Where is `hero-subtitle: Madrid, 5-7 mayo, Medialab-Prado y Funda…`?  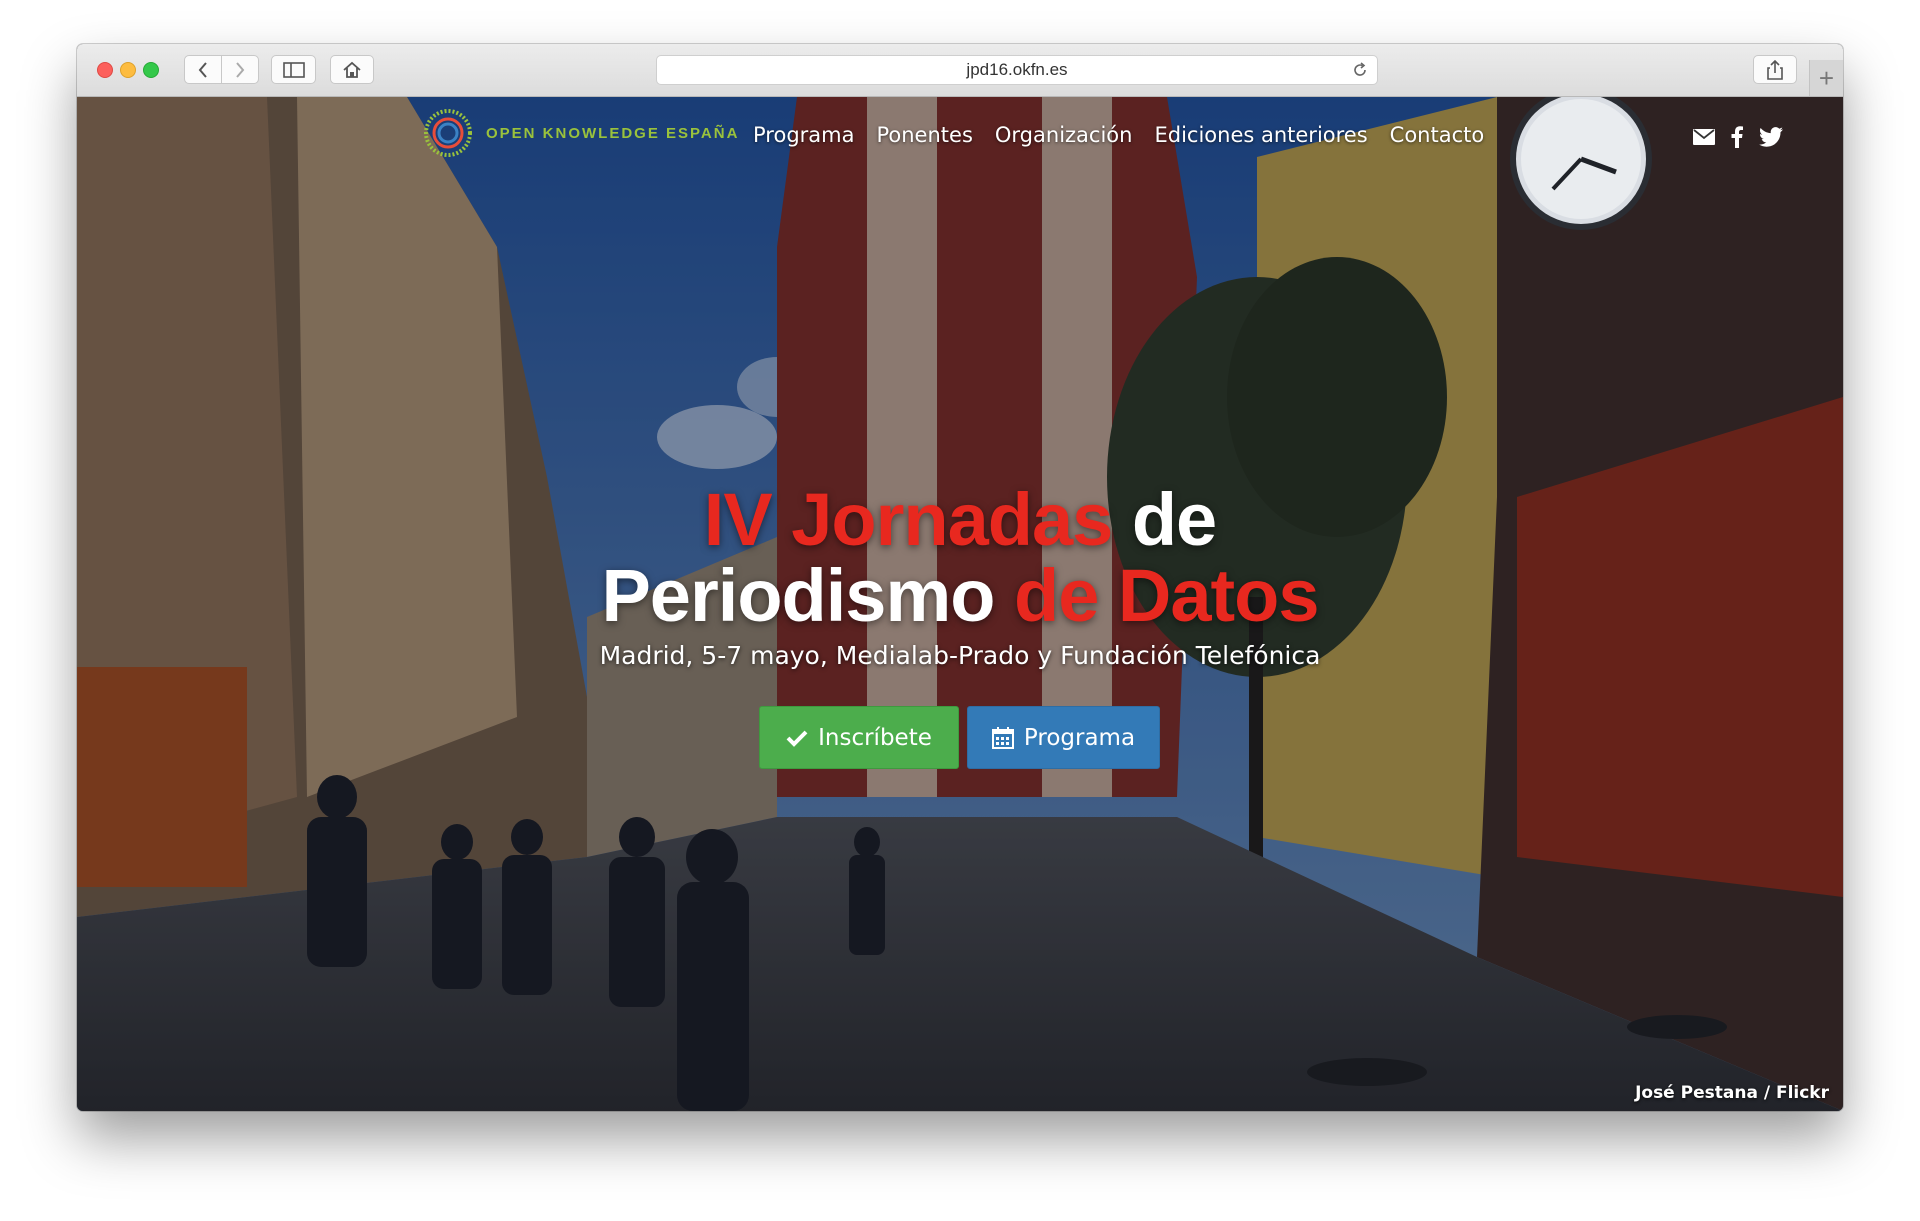
hero-subtitle: Madrid, 5-7 mayo, Medialab-Prado y Funda… is located at coordinates (960, 655).